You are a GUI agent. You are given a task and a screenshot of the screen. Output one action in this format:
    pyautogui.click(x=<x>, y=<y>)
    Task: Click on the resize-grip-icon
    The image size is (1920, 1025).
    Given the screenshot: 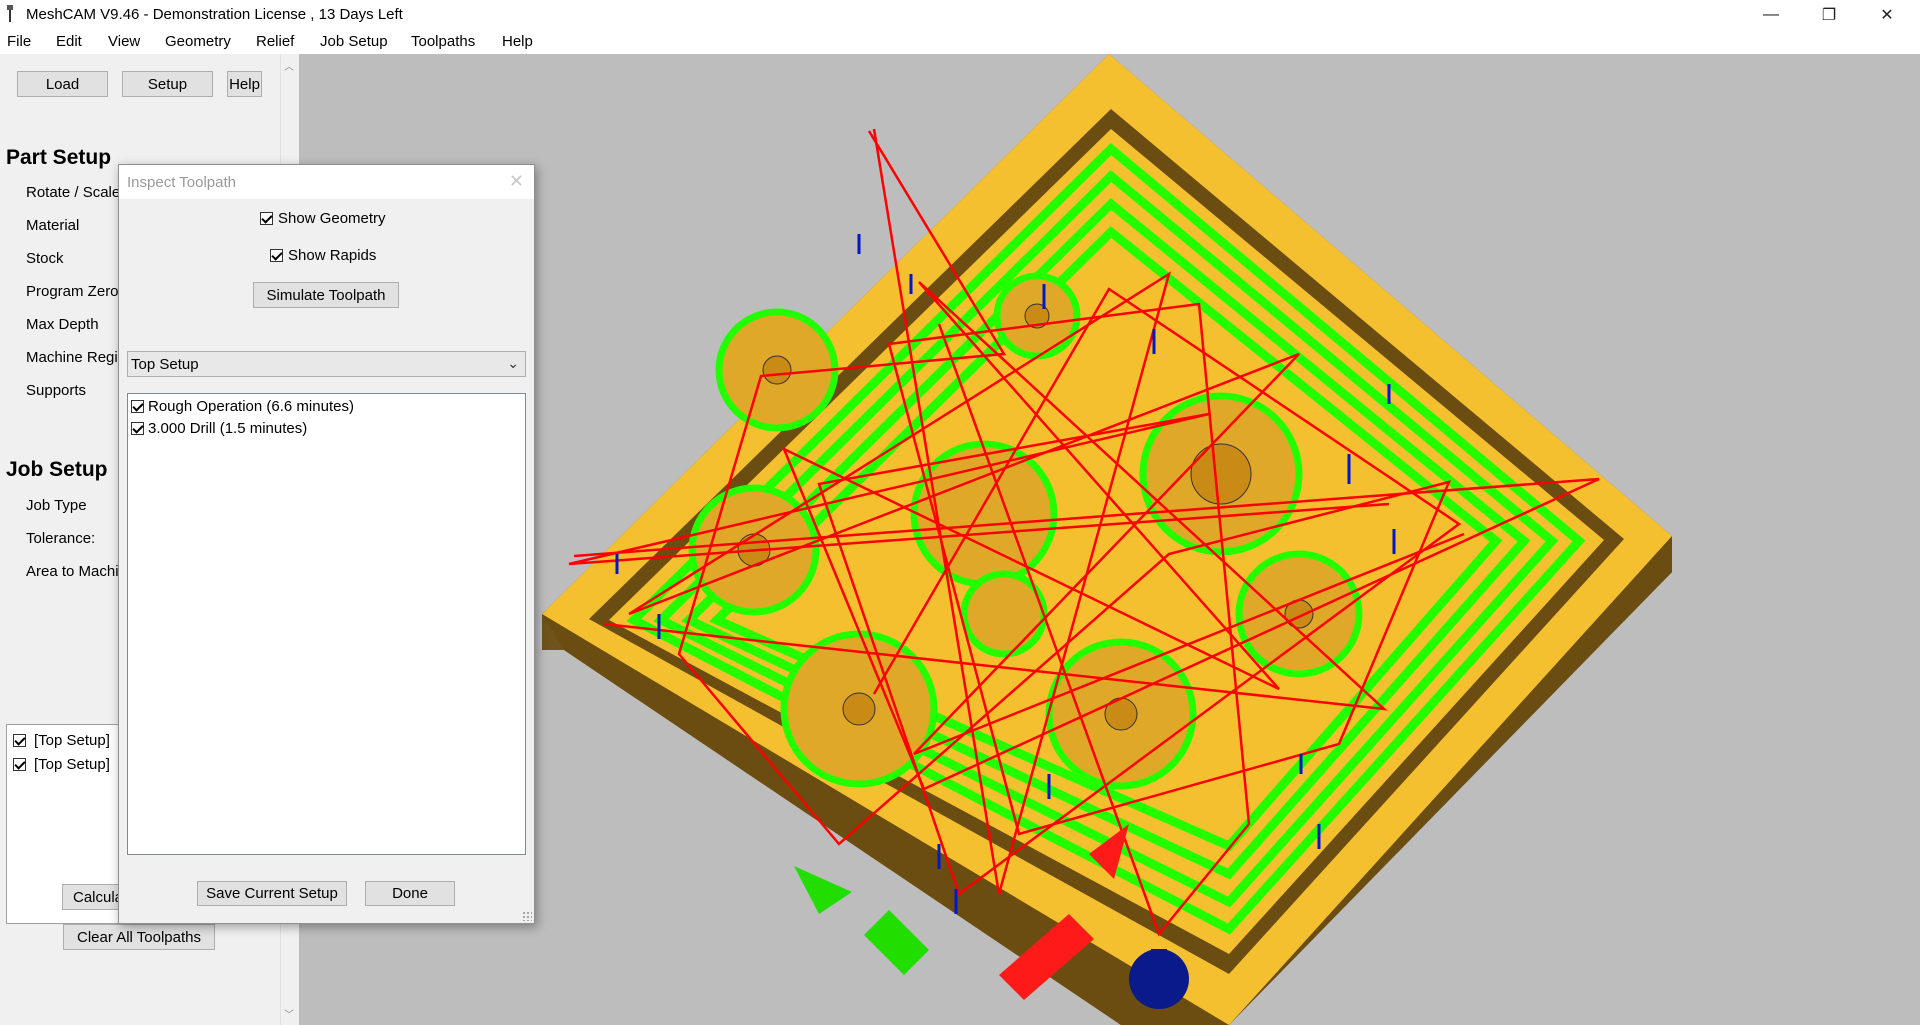 What is the action you would take?
    pyautogui.click(x=527, y=916)
    